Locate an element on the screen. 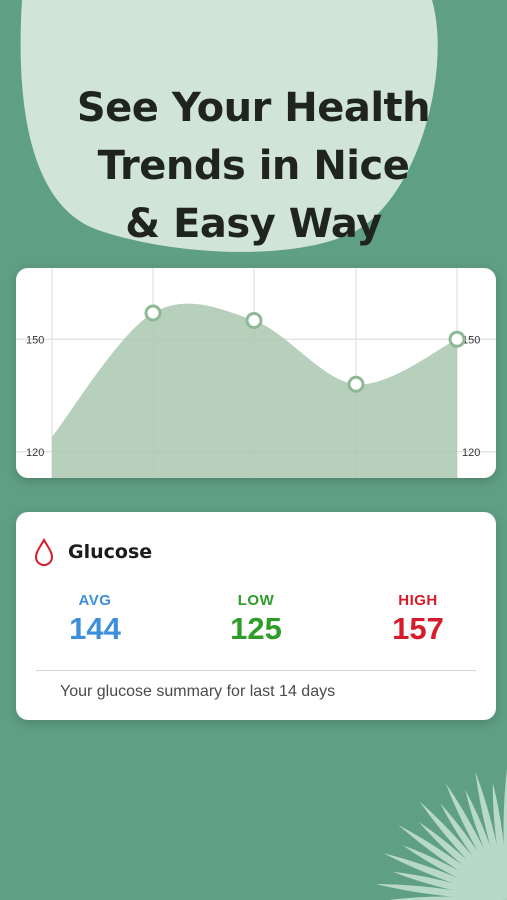  headline-line-1: See Your Health is located at coordinates (253, 107).